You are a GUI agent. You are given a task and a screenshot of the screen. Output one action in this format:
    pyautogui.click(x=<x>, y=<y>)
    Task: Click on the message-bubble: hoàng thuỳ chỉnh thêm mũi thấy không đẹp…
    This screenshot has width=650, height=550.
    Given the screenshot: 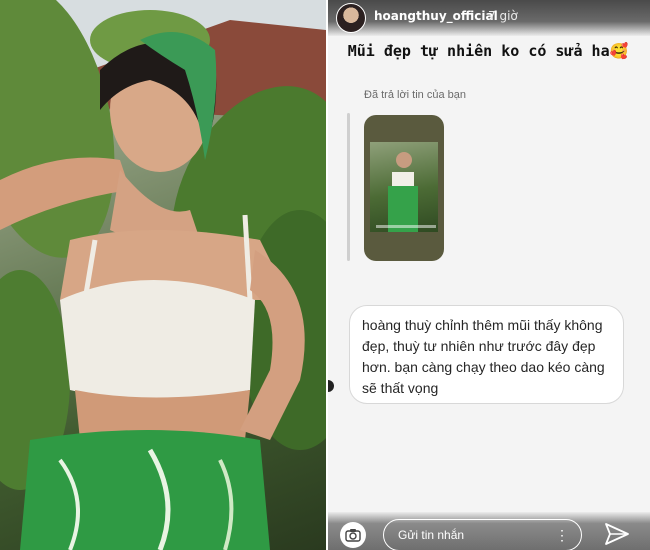 What is the action you would take?
    pyautogui.click(x=486, y=354)
    